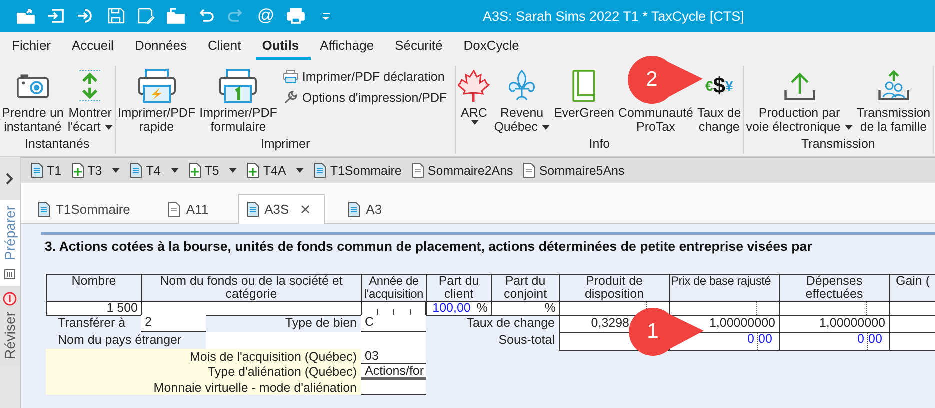  I want to click on field-label: Taux de change, so click(511, 323).